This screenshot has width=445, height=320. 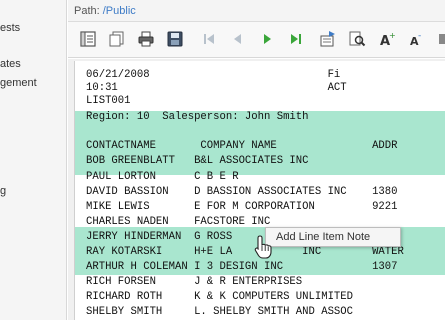 I want to click on report-line: 06/21/2008 Fi, so click(x=260, y=75).